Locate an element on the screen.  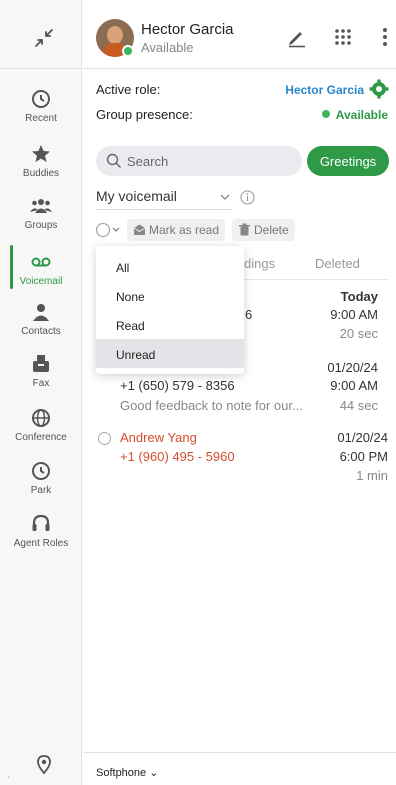
message-duration: 20 sec is located at coordinates (358, 333).